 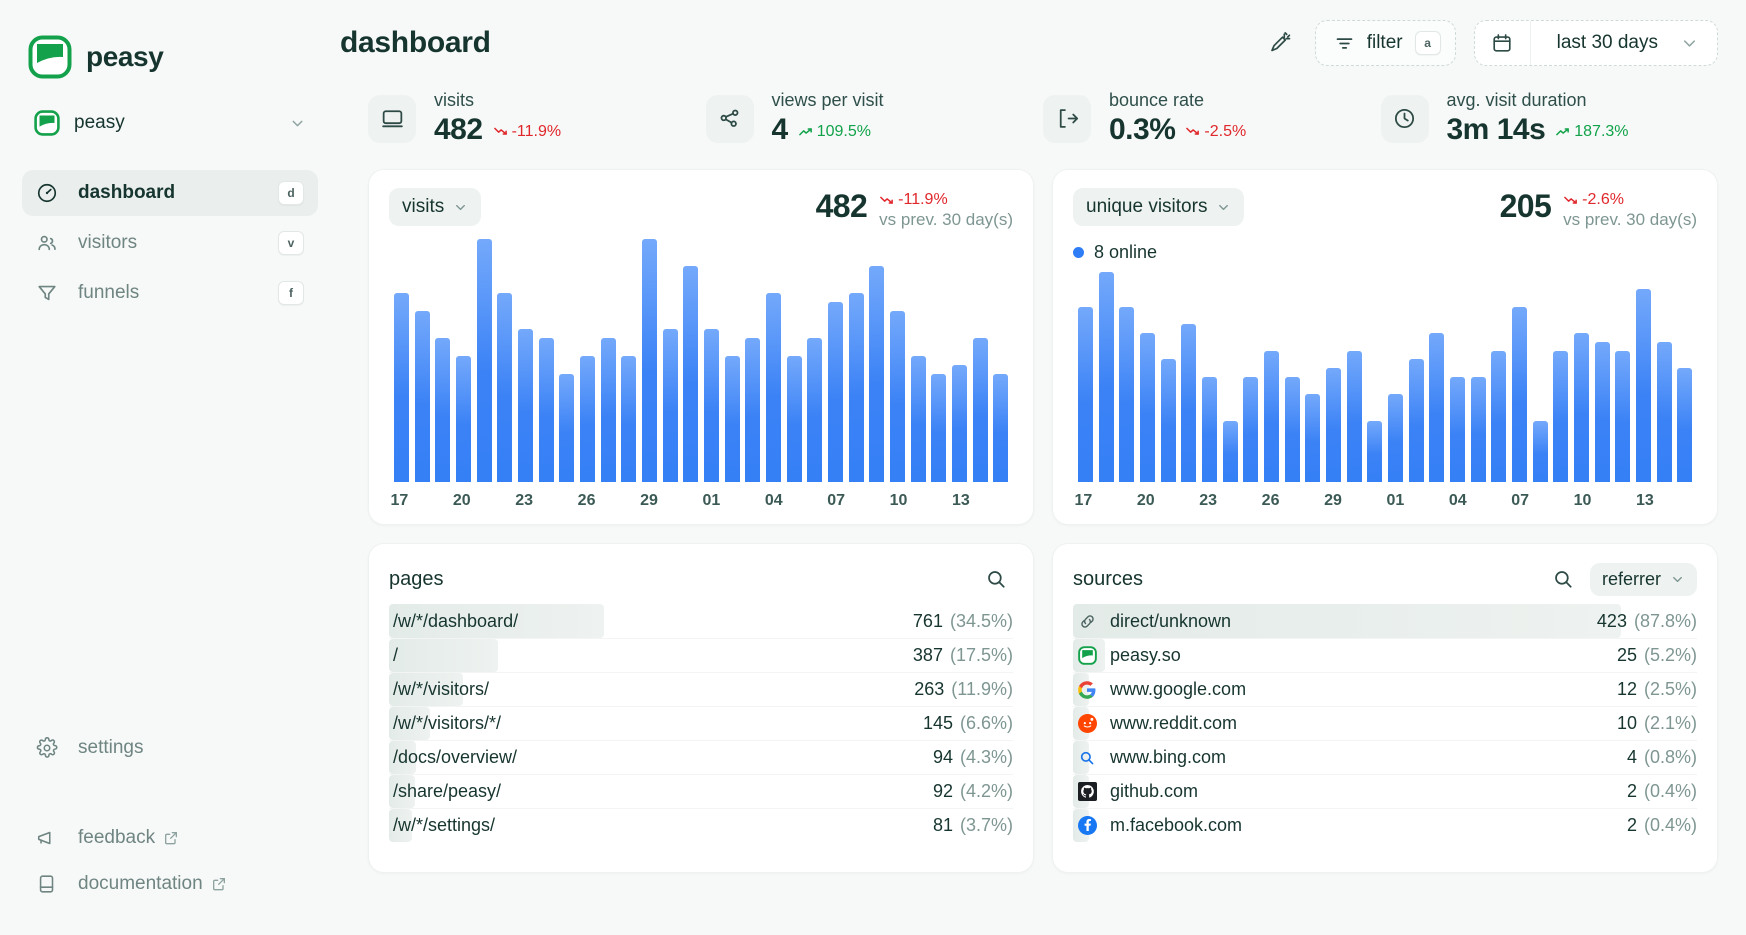 I want to click on bar-chart-unique-visitors, so click(x=1385, y=372).